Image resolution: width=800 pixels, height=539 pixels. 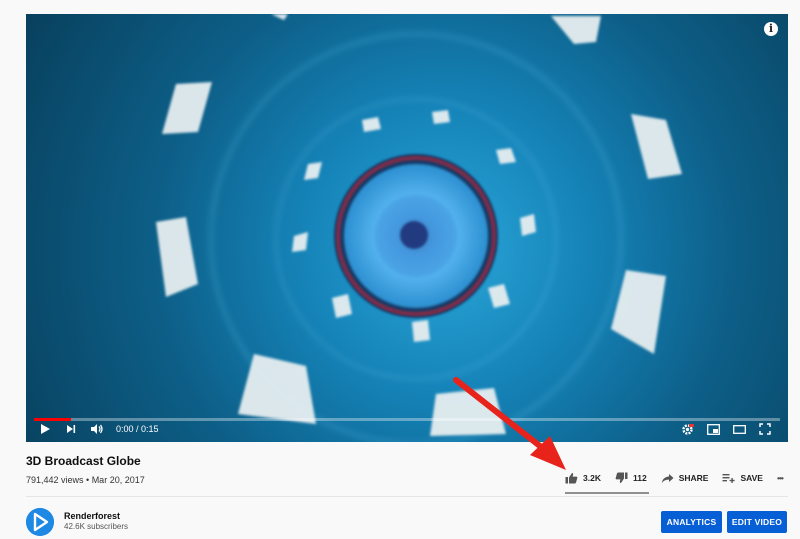 What do you see at coordinates (691, 522) in the screenshot?
I see `analytics-button: ANALYTICS` at bounding box center [691, 522].